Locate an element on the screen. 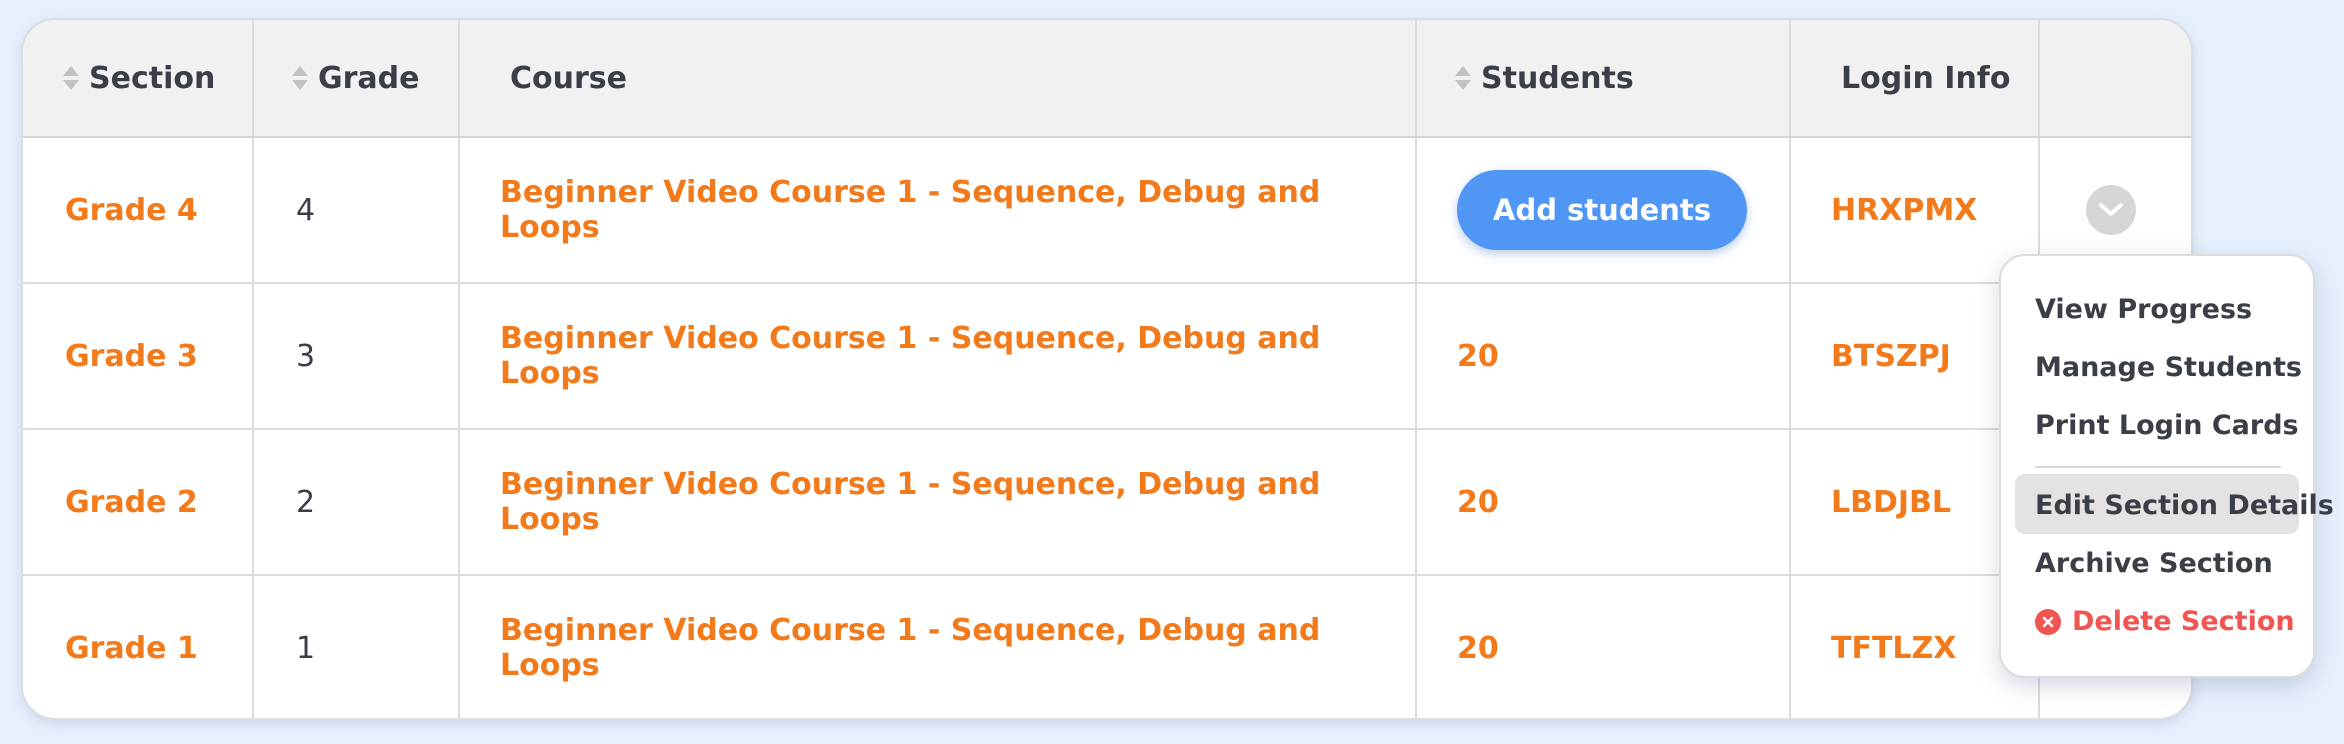 The height and width of the screenshot is (744, 2344). header-students-label: Students is located at coordinates (1557, 78).